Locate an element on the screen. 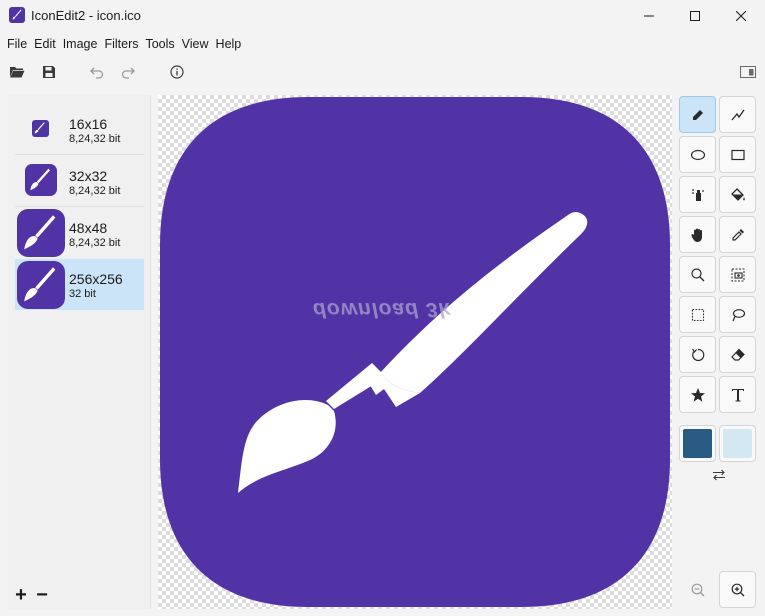 The height and width of the screenshot is (616, 765). size-item-label: 256x256 is located at coordinates (96, 279).